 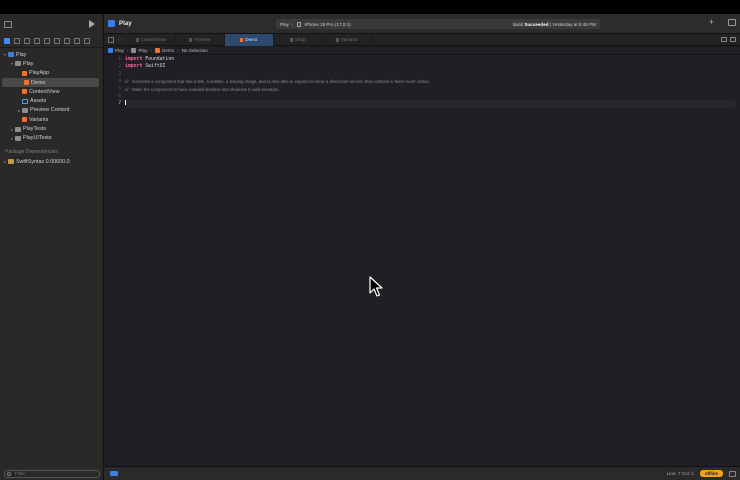 What do you see at coordinates (77, 40) in the screenshot?
I see `breakpoints-icon` at bounding box center [77, 40].